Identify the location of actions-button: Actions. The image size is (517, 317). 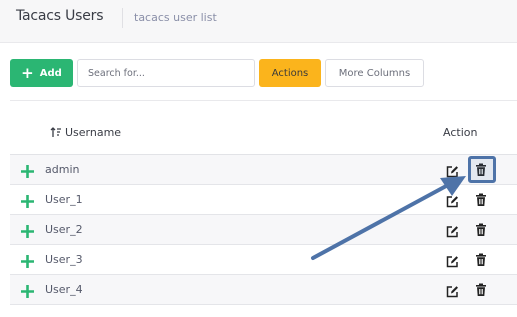
(290, 73).